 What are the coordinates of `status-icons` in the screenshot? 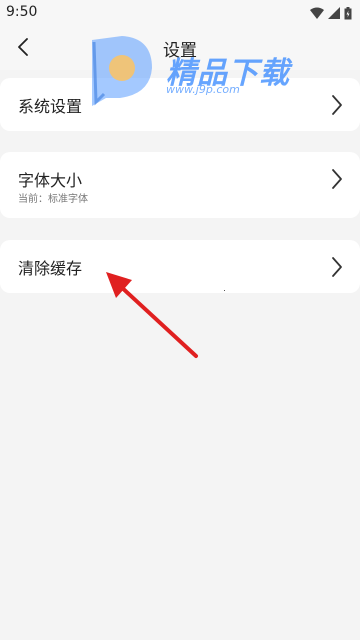 It's located at (331, 13).